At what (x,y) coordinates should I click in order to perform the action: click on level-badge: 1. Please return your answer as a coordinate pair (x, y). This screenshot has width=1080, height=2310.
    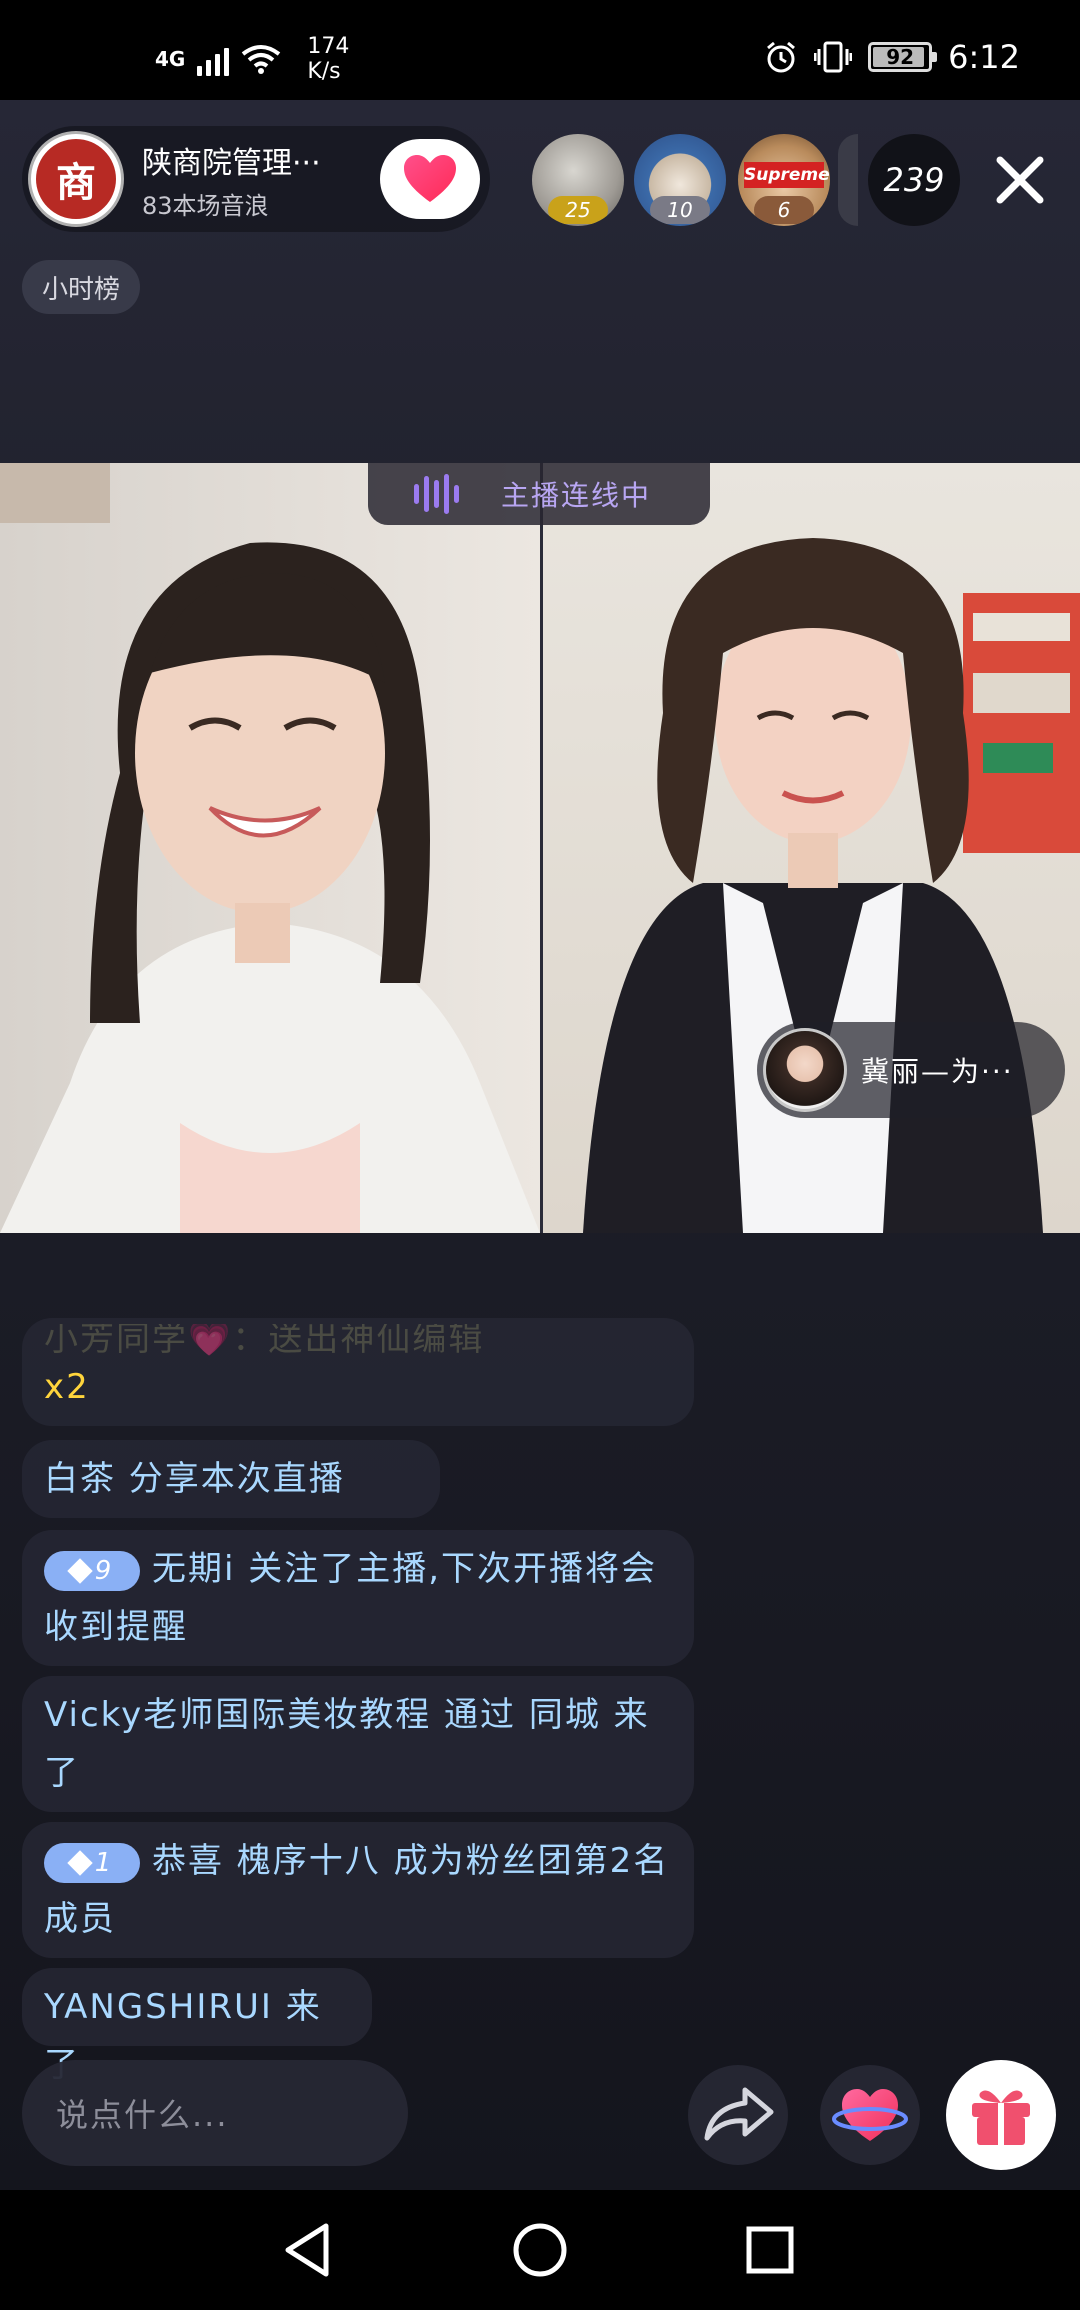
    Looking at the image, I should click on (92, 1862).